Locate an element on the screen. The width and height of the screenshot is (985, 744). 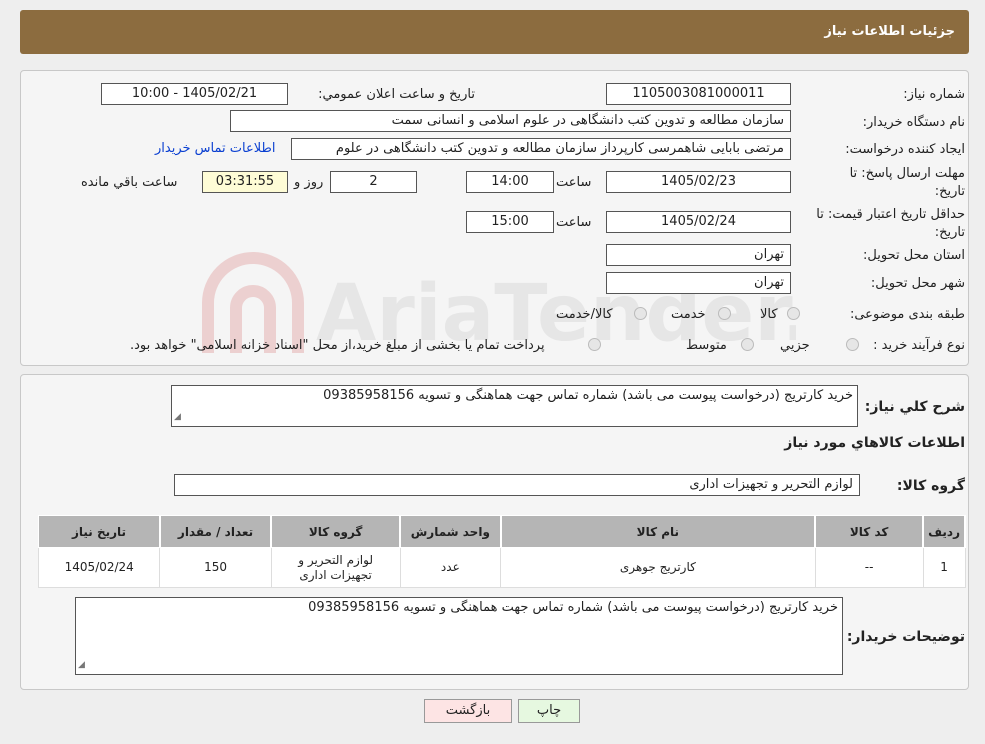
category-option-goods: کالا is located at coordinates (769, 314).